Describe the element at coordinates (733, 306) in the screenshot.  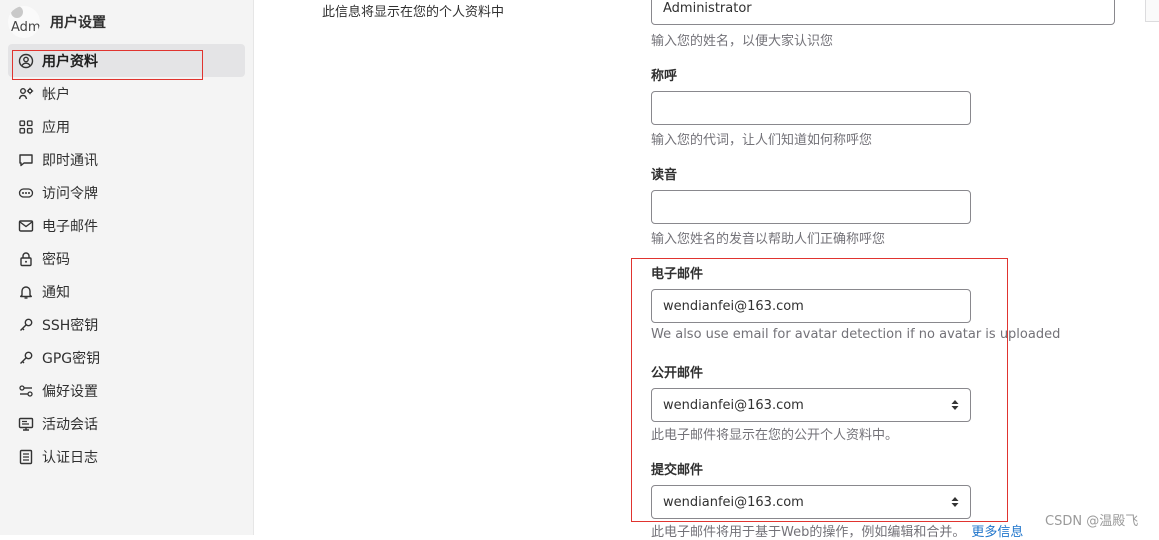
I see `email-field-value: wendianfei@163.com` at that location.